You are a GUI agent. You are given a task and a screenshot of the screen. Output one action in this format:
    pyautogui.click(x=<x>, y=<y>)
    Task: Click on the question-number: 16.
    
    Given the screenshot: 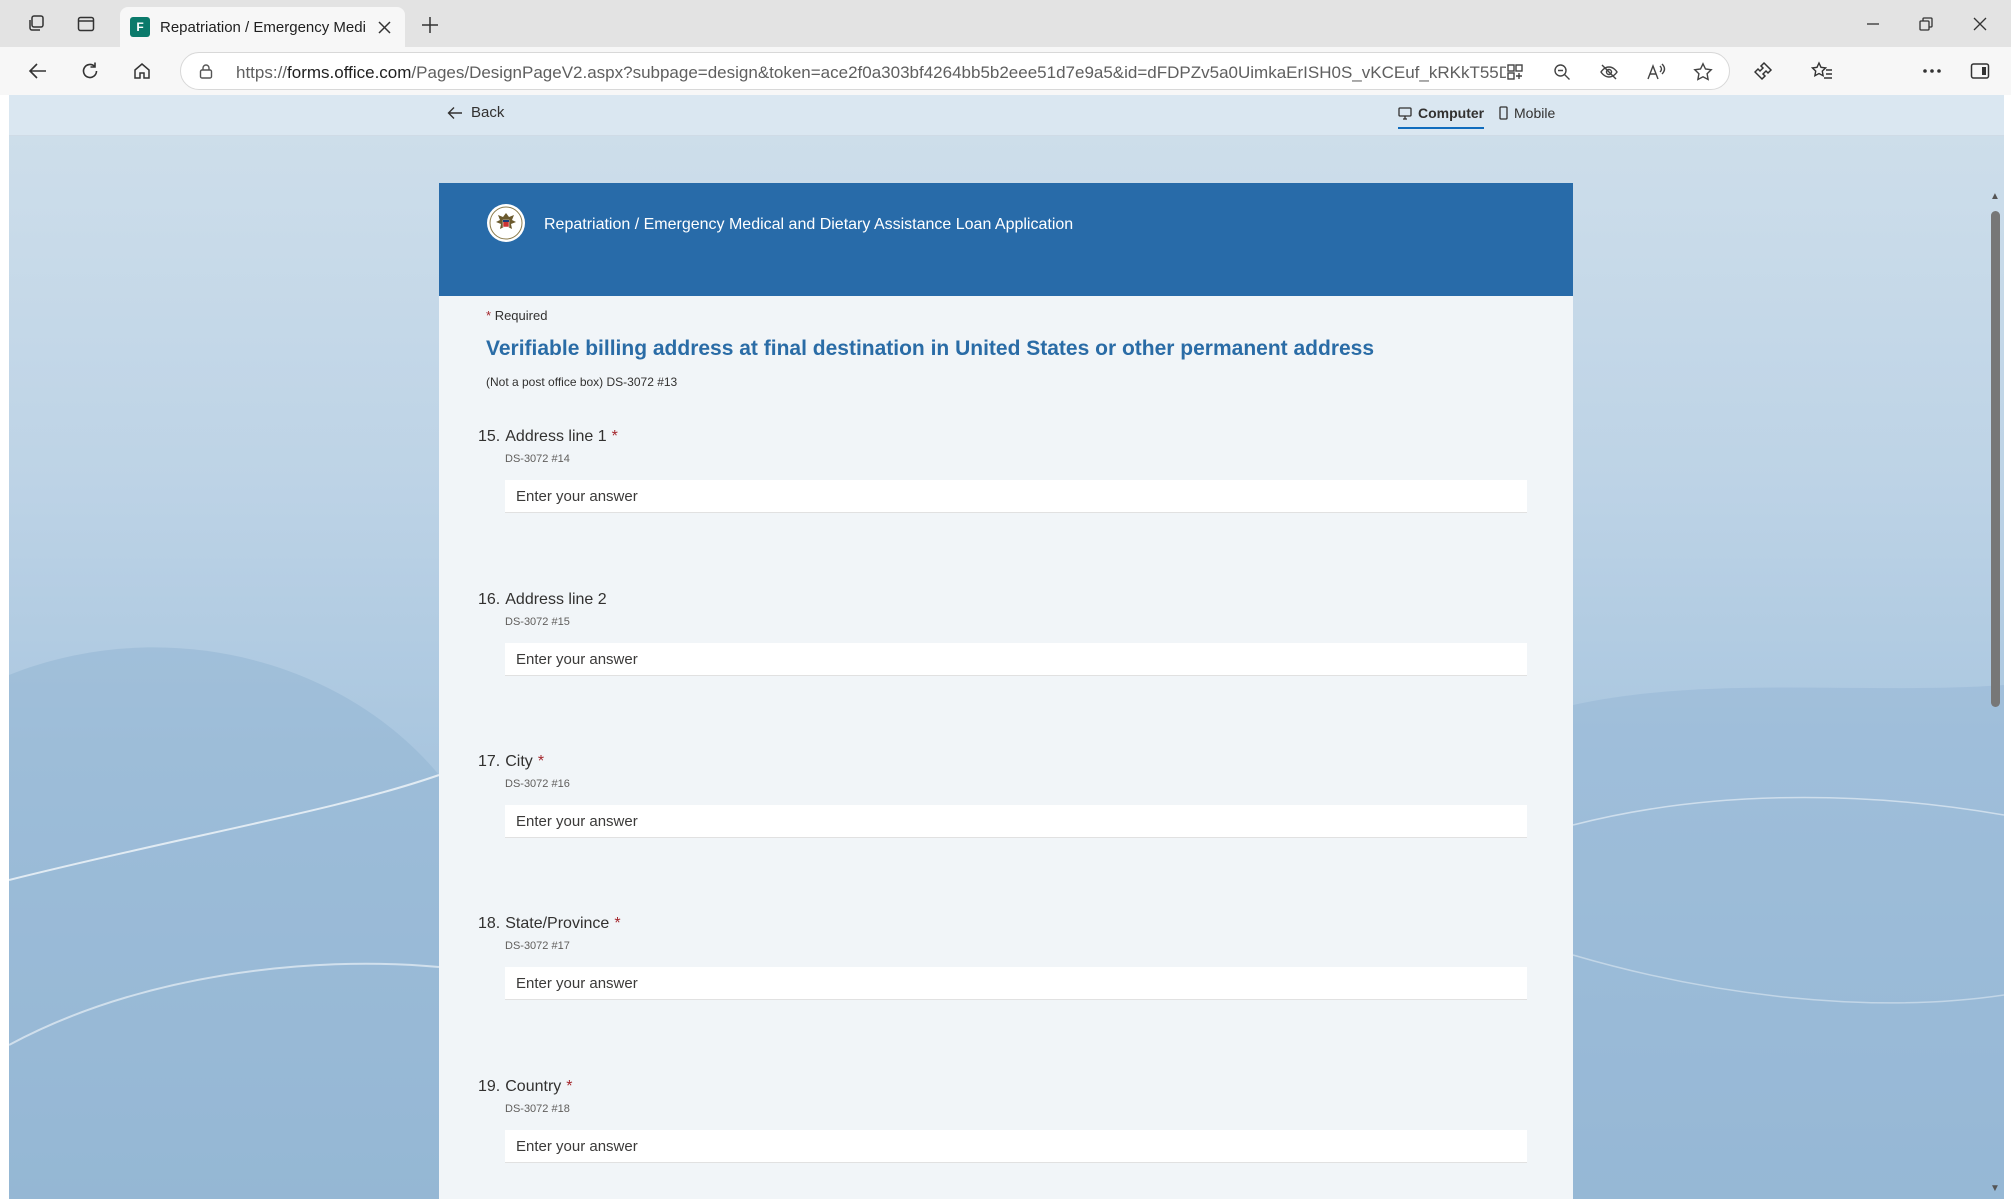 What is the action you would take?
    pyautogui.click(x=489, y=599)
    